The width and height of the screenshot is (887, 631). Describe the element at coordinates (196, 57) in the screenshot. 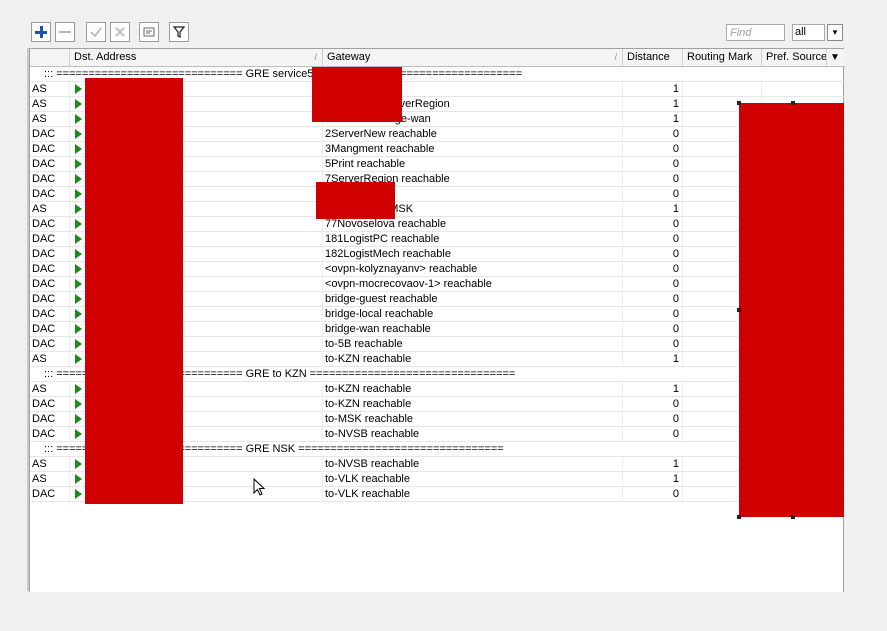

I see `column-header-dst-address: Dst. Address /` at that location.